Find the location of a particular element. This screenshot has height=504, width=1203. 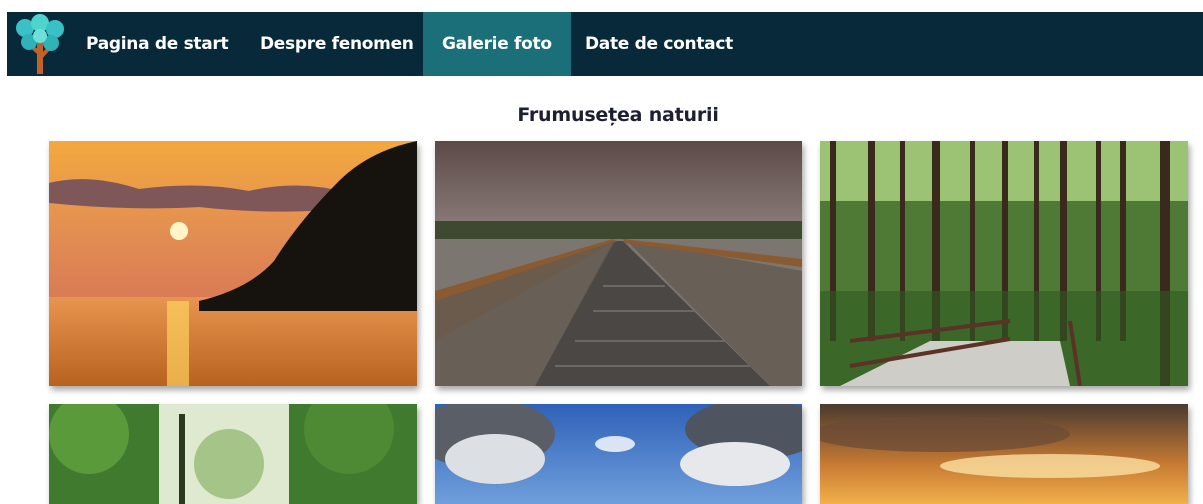

gallery-photo-sunset-sea is located at coordinates (233, 263).